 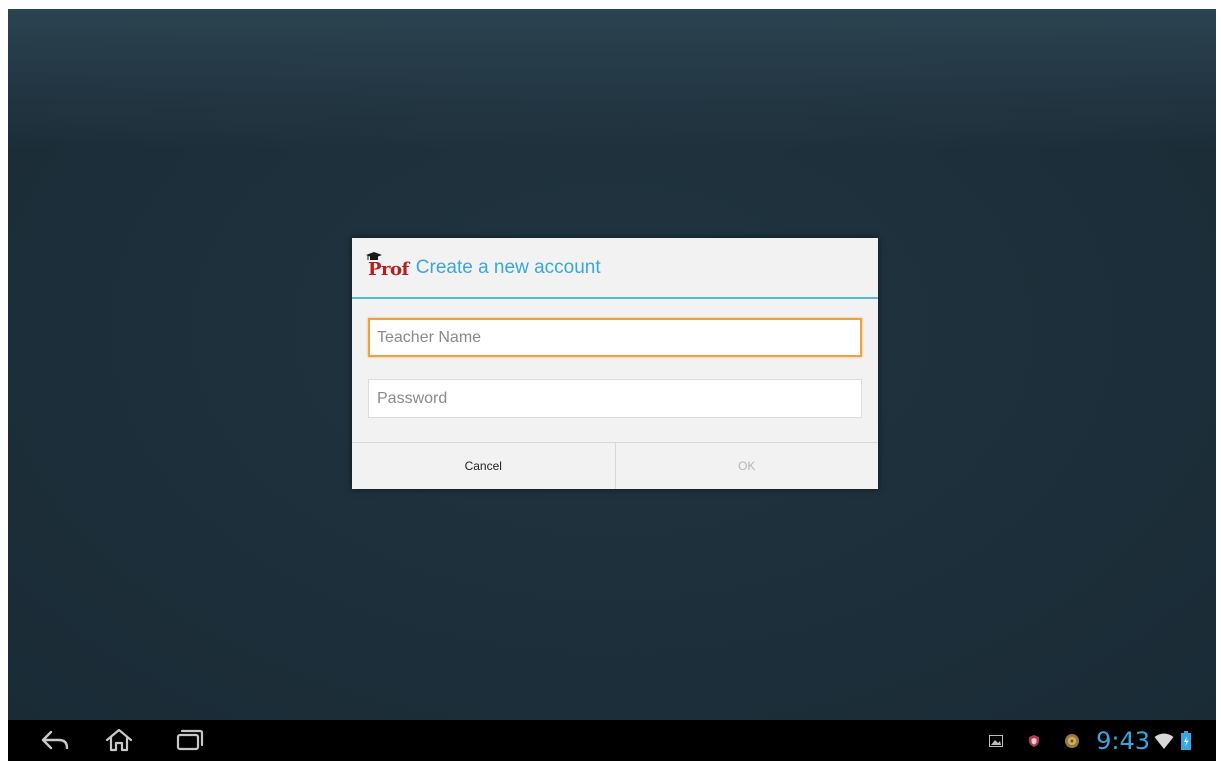 I want to click on recent-apps-button, so click(x=189, y=740).